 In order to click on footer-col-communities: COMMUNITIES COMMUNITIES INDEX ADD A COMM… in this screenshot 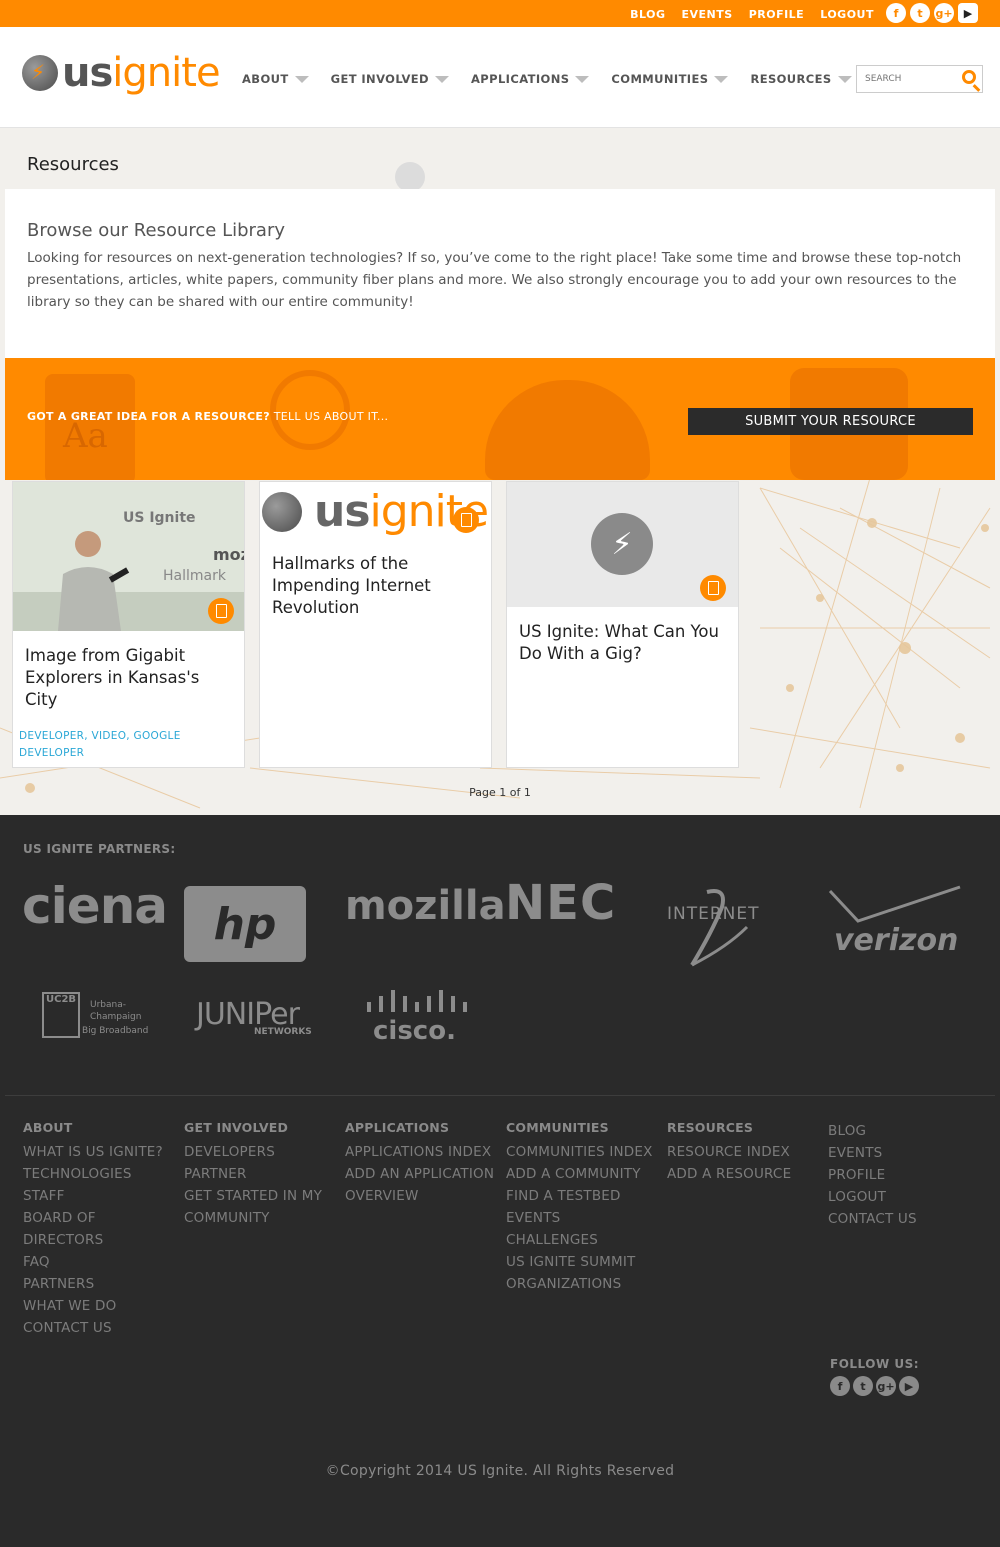, I will do `click(583, 1207)`.